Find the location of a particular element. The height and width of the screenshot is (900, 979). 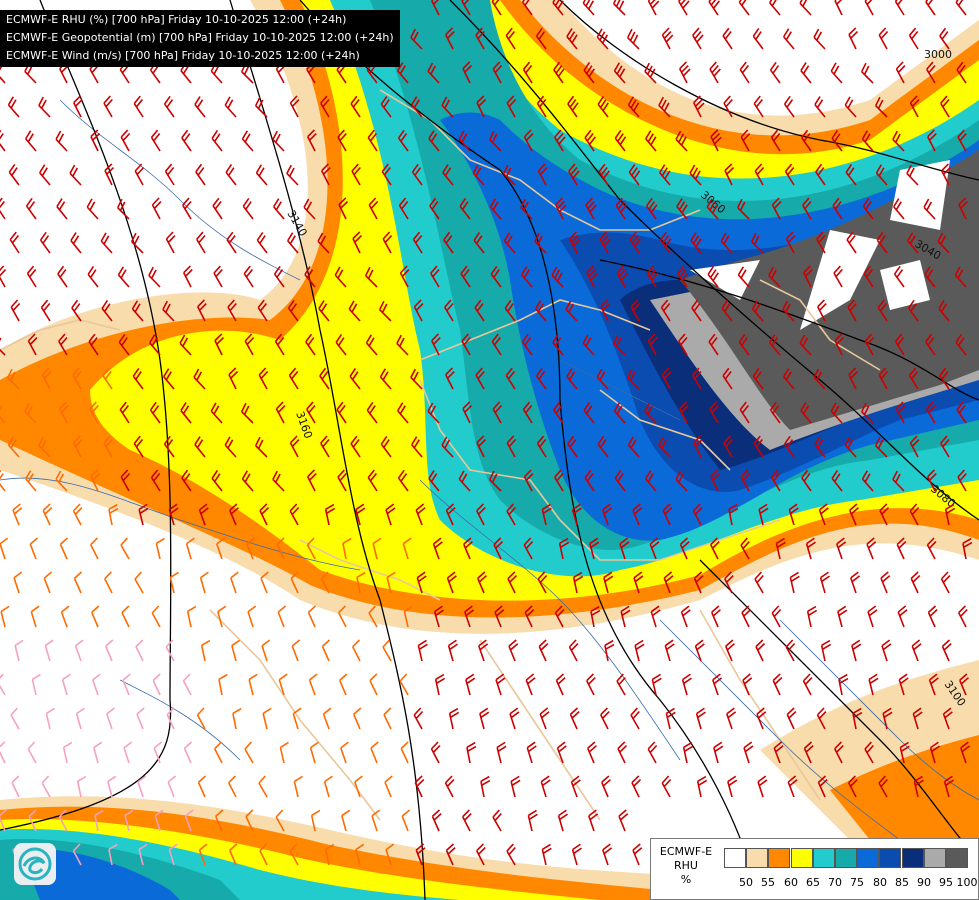

provider-logo-icon is located at coordinates (35, 864).